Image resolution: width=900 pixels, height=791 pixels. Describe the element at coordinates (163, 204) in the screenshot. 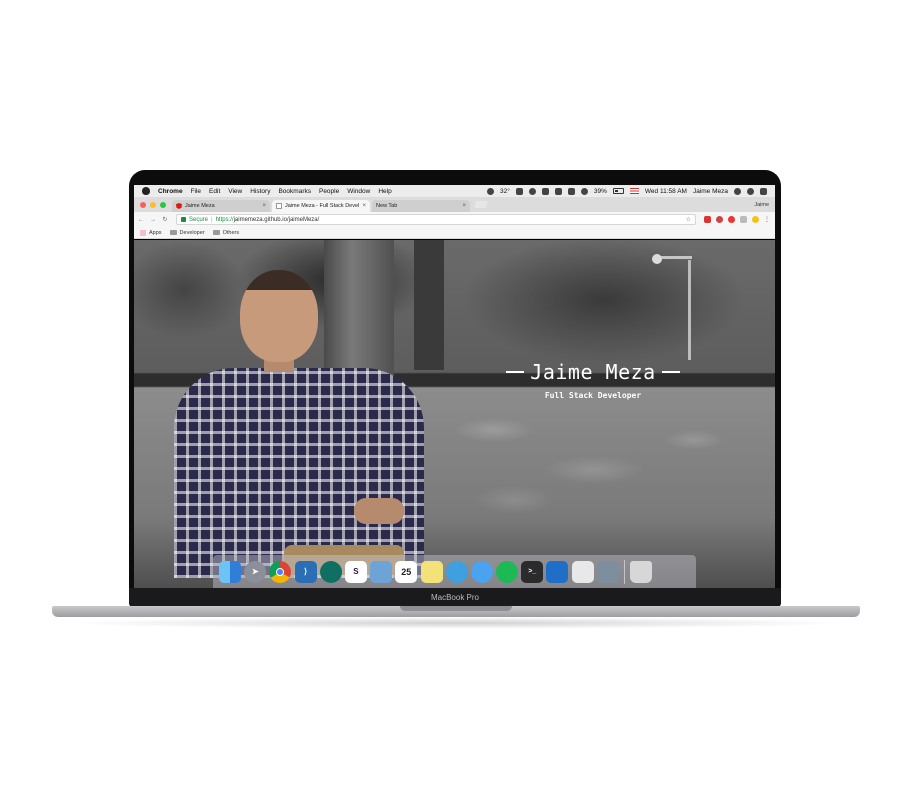

I see `maximize-window-icon` at that location.